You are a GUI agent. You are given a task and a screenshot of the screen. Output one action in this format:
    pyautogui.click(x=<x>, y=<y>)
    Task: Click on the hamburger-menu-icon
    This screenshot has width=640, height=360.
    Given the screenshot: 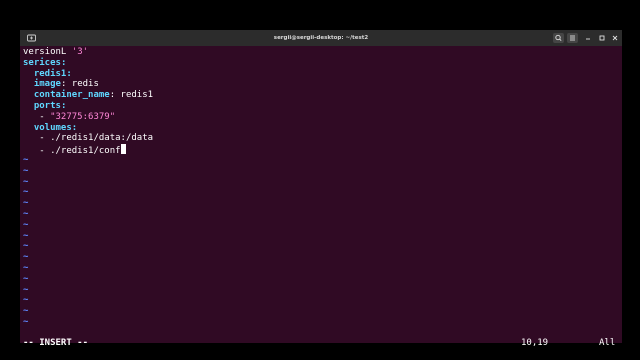 What is the action you would take?
    pyautogui.click(x=572, y=38)
    